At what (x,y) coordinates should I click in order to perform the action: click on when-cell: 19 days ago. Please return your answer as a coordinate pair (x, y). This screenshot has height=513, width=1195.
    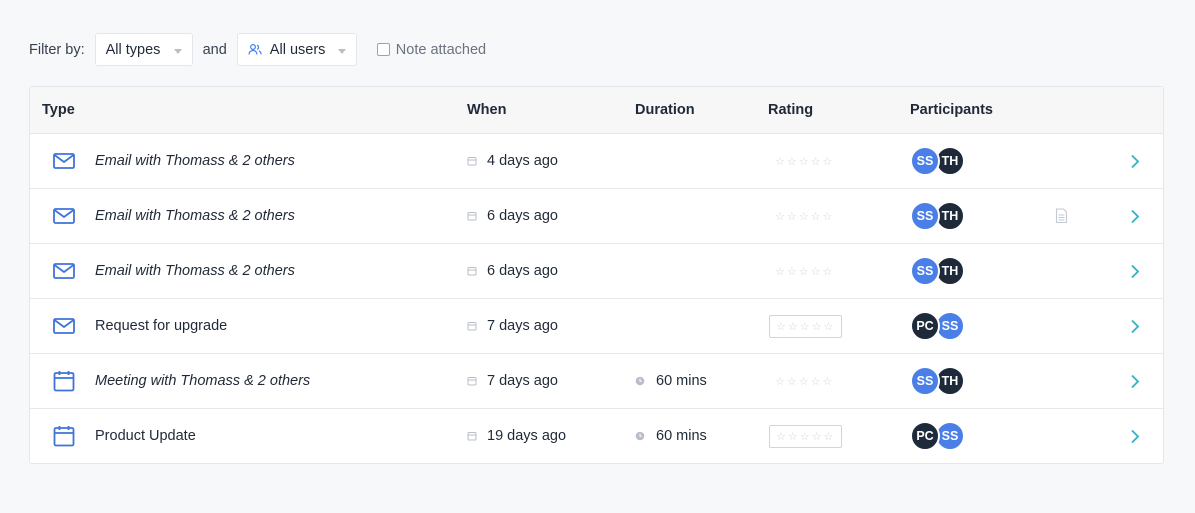
    Looking at the image, I should click on (516, 436).